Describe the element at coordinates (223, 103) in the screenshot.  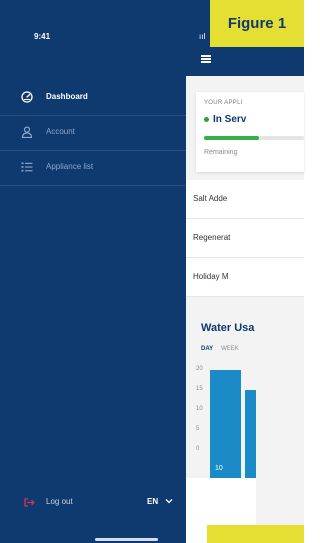
I see `card-label: YOUR APPLI` at that location.